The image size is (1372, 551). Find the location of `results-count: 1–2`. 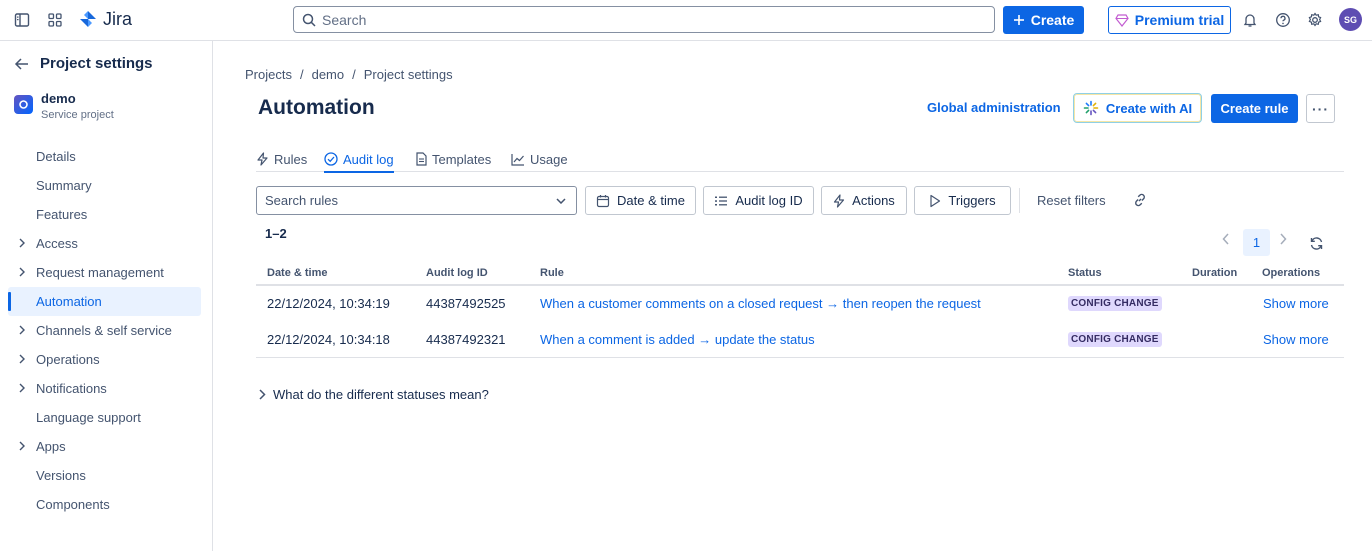

results-count: 1–2 is located at coordinates (276, 233).